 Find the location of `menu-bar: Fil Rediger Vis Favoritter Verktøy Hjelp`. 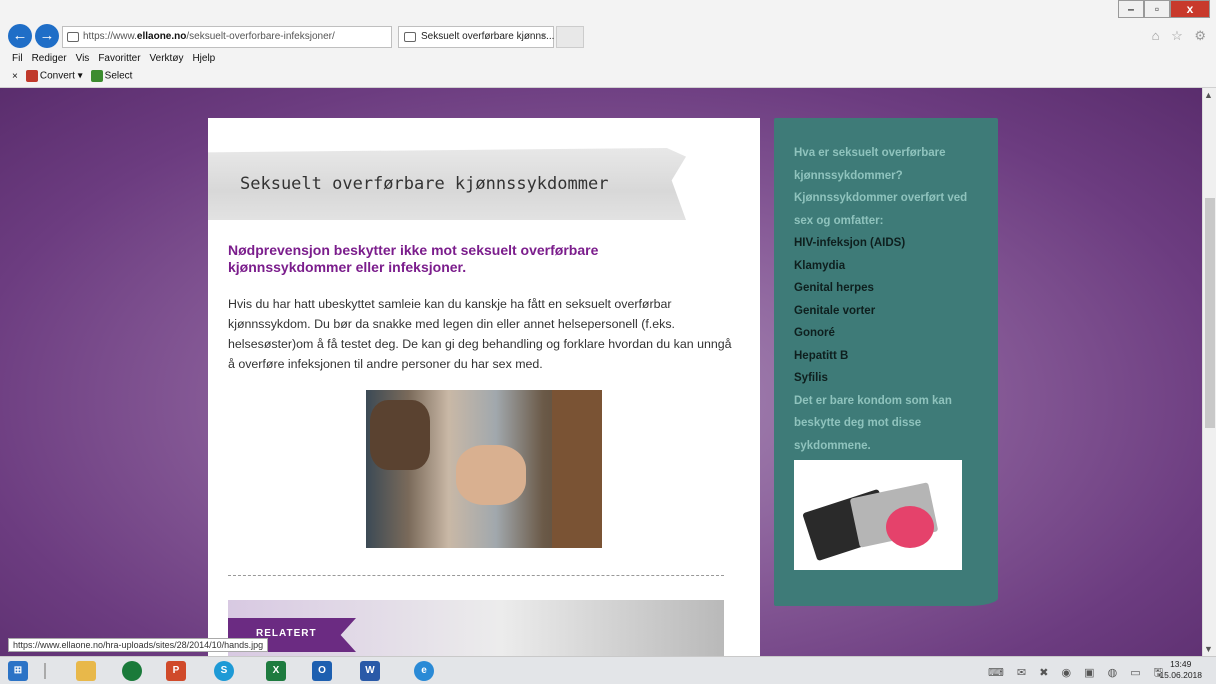

menu-bar: Fil Rediger Vis Favoritter Verktøy Hjelp is located at coordinates (113, 58).